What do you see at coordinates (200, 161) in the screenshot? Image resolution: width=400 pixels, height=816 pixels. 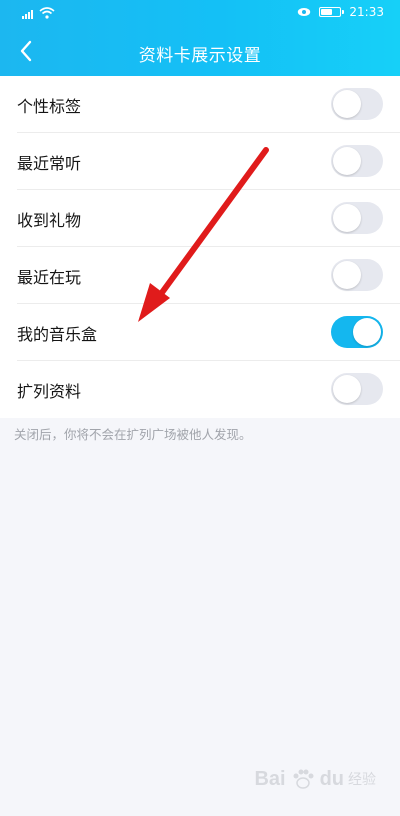 I see `setting-row-recent-listen: 最近常听` at bounding box center [200, 161].